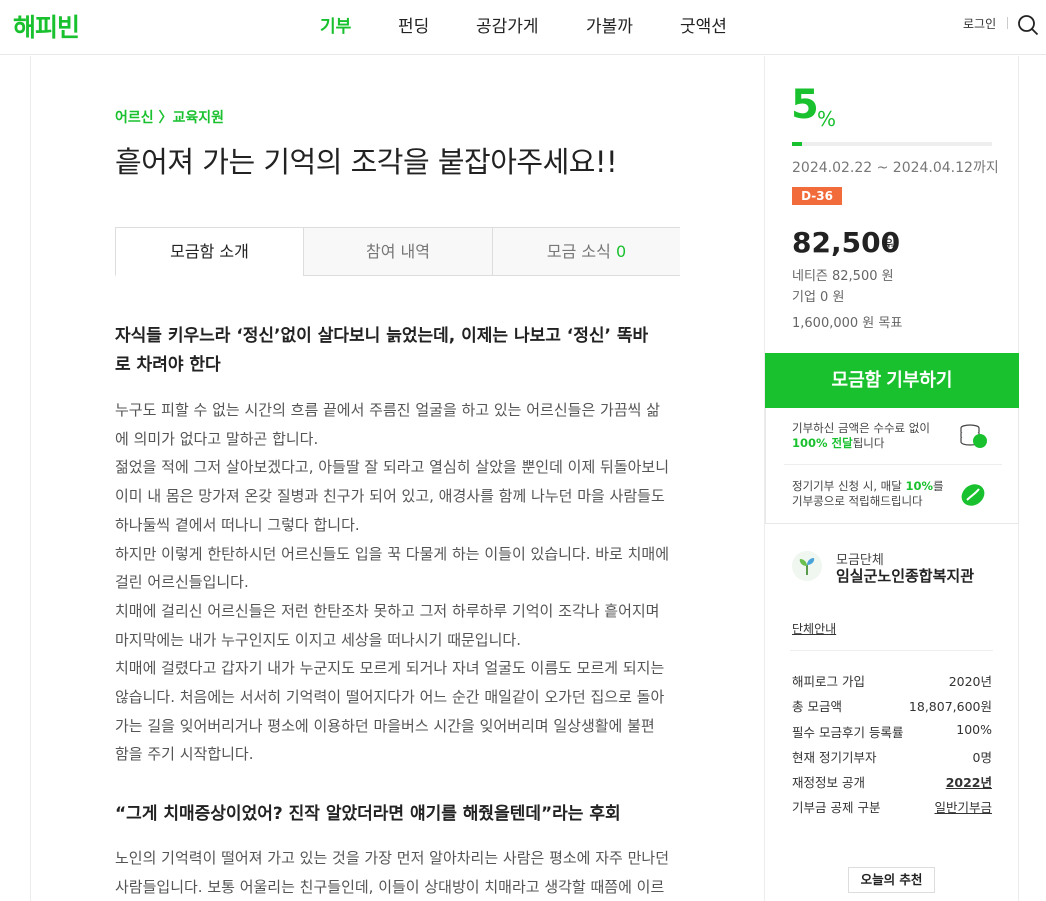  I want to click on stat-row: 해피로그 가입 2020년, so click(892, 680).